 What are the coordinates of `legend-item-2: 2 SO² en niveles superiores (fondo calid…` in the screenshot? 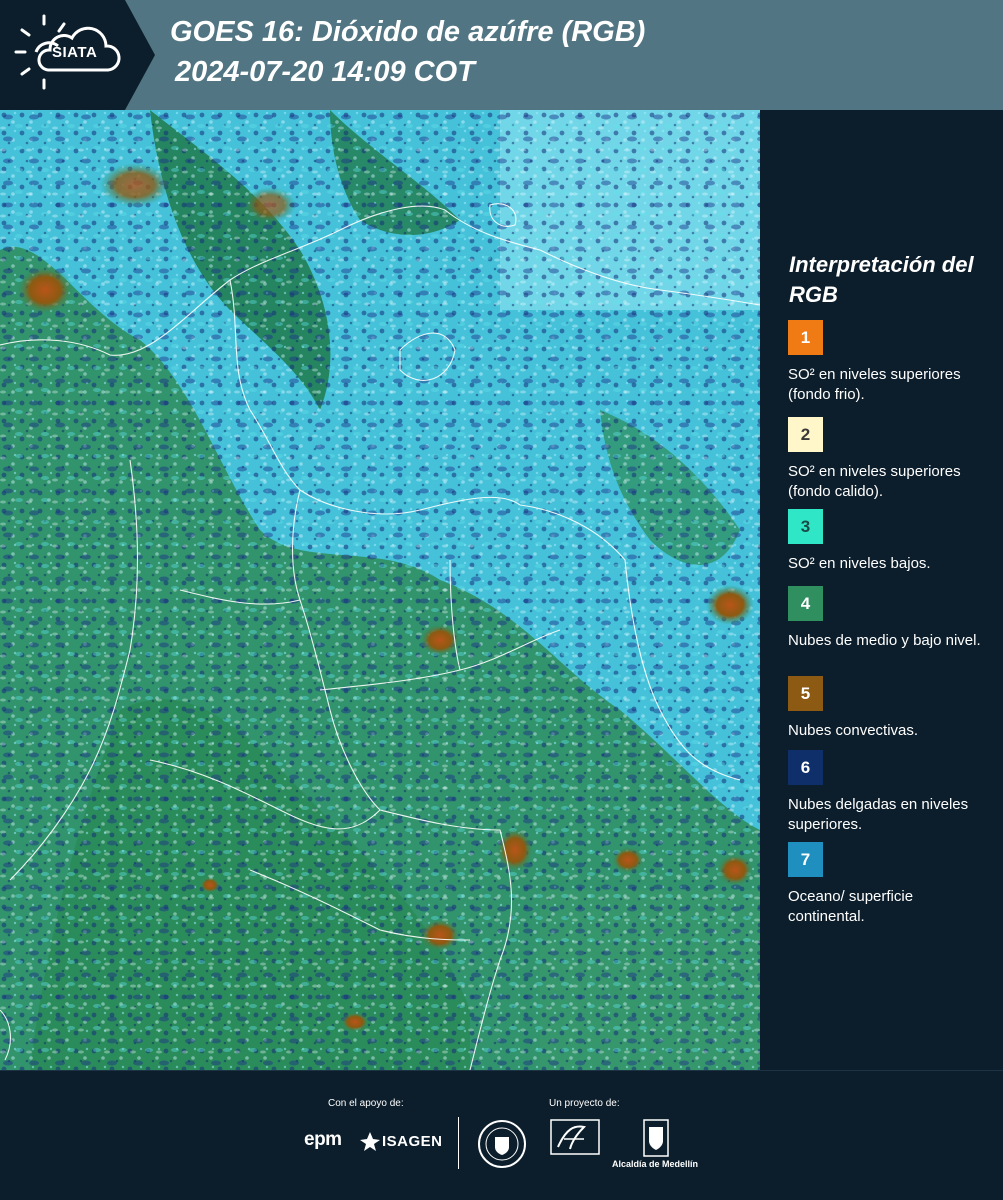 It's located at (888, 459).